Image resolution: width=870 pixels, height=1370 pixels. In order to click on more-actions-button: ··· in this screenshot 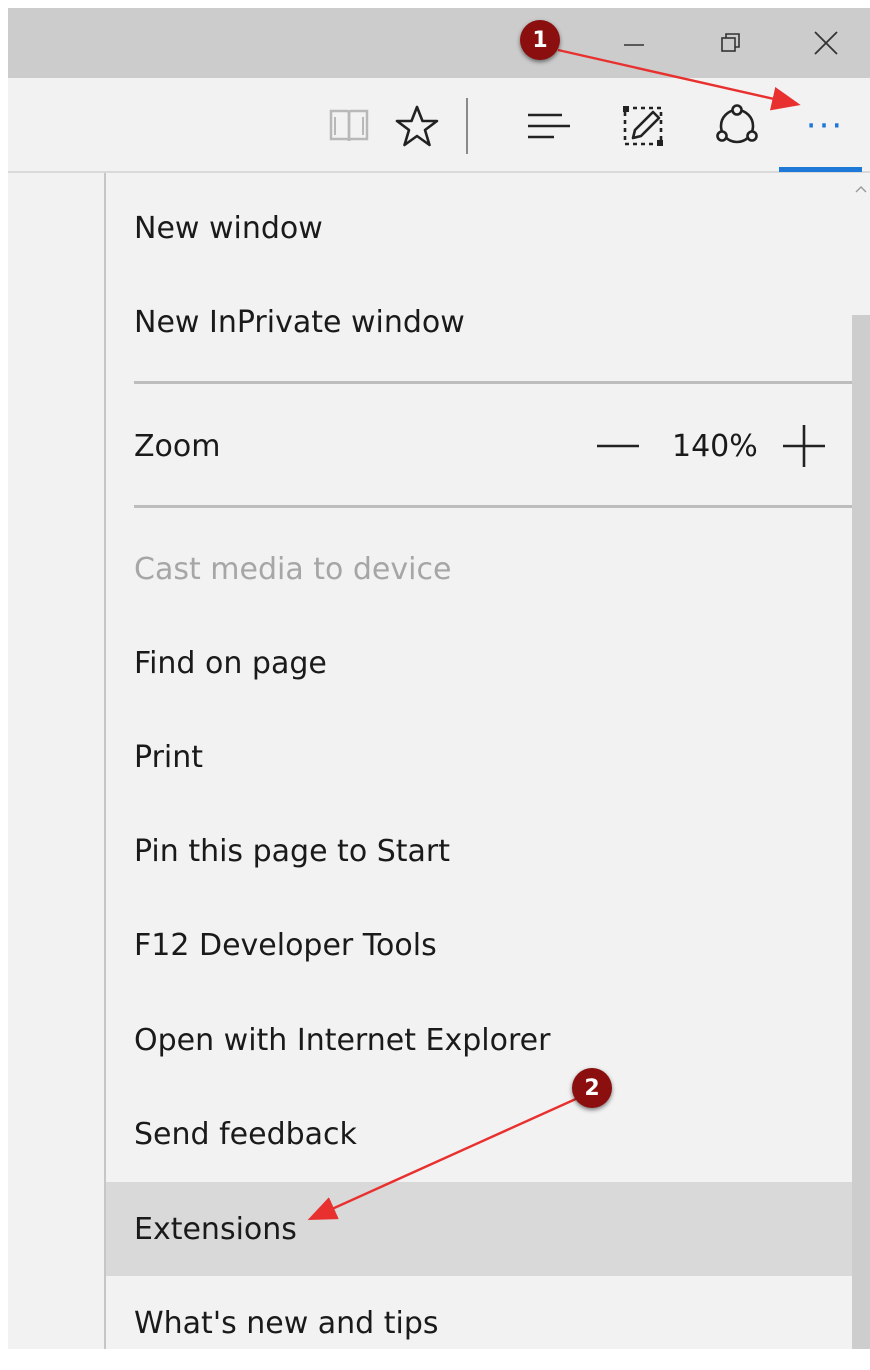, I will do `click(825, 125)`.